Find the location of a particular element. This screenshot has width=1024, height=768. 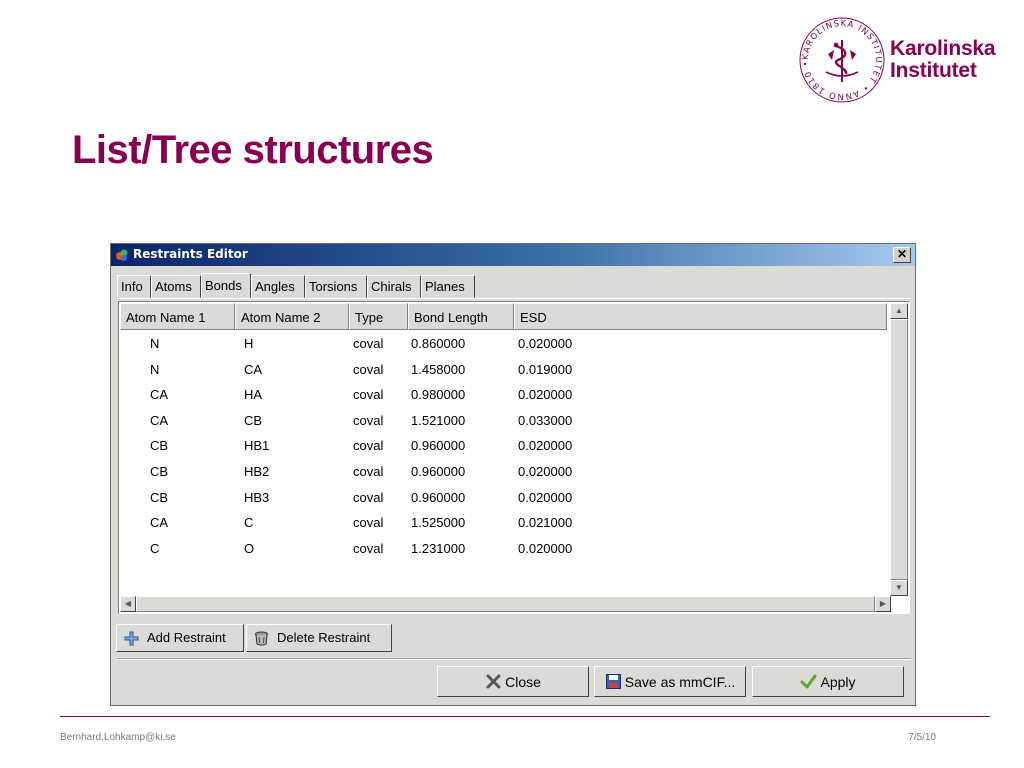

table-row: CB HB2 coval 0.960000 0.020000 is located at coordinates (503, 472).